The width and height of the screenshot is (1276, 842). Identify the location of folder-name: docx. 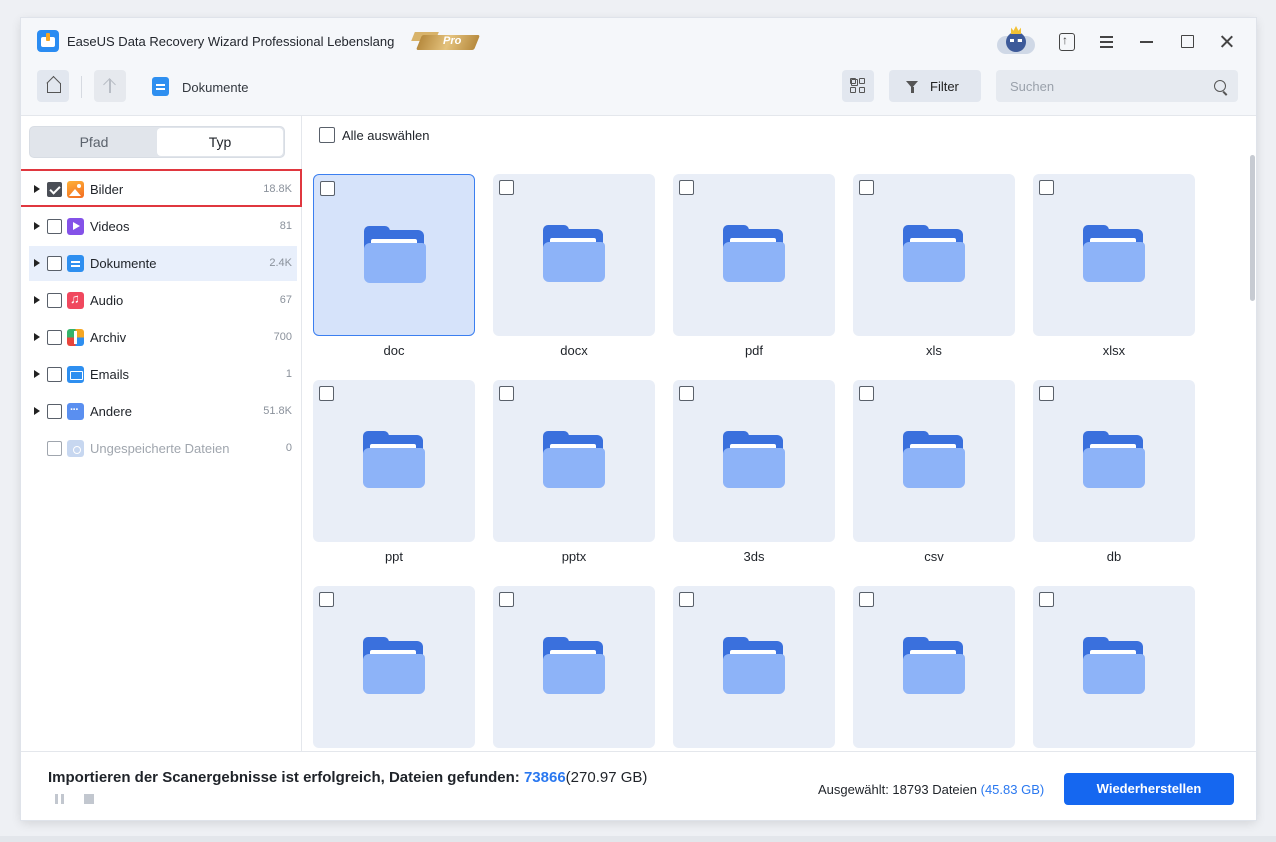
(574, 350).